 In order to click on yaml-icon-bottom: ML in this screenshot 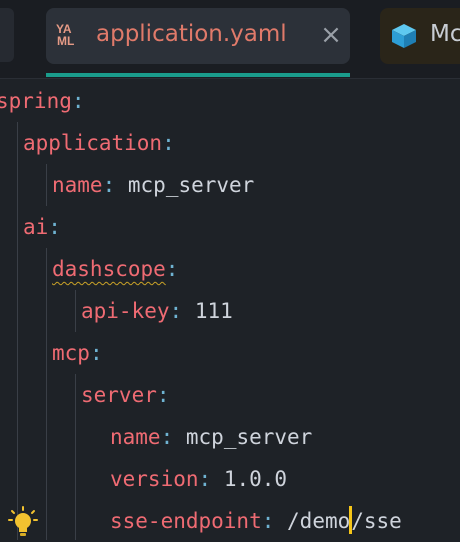, I will do `click(66, 41)`.